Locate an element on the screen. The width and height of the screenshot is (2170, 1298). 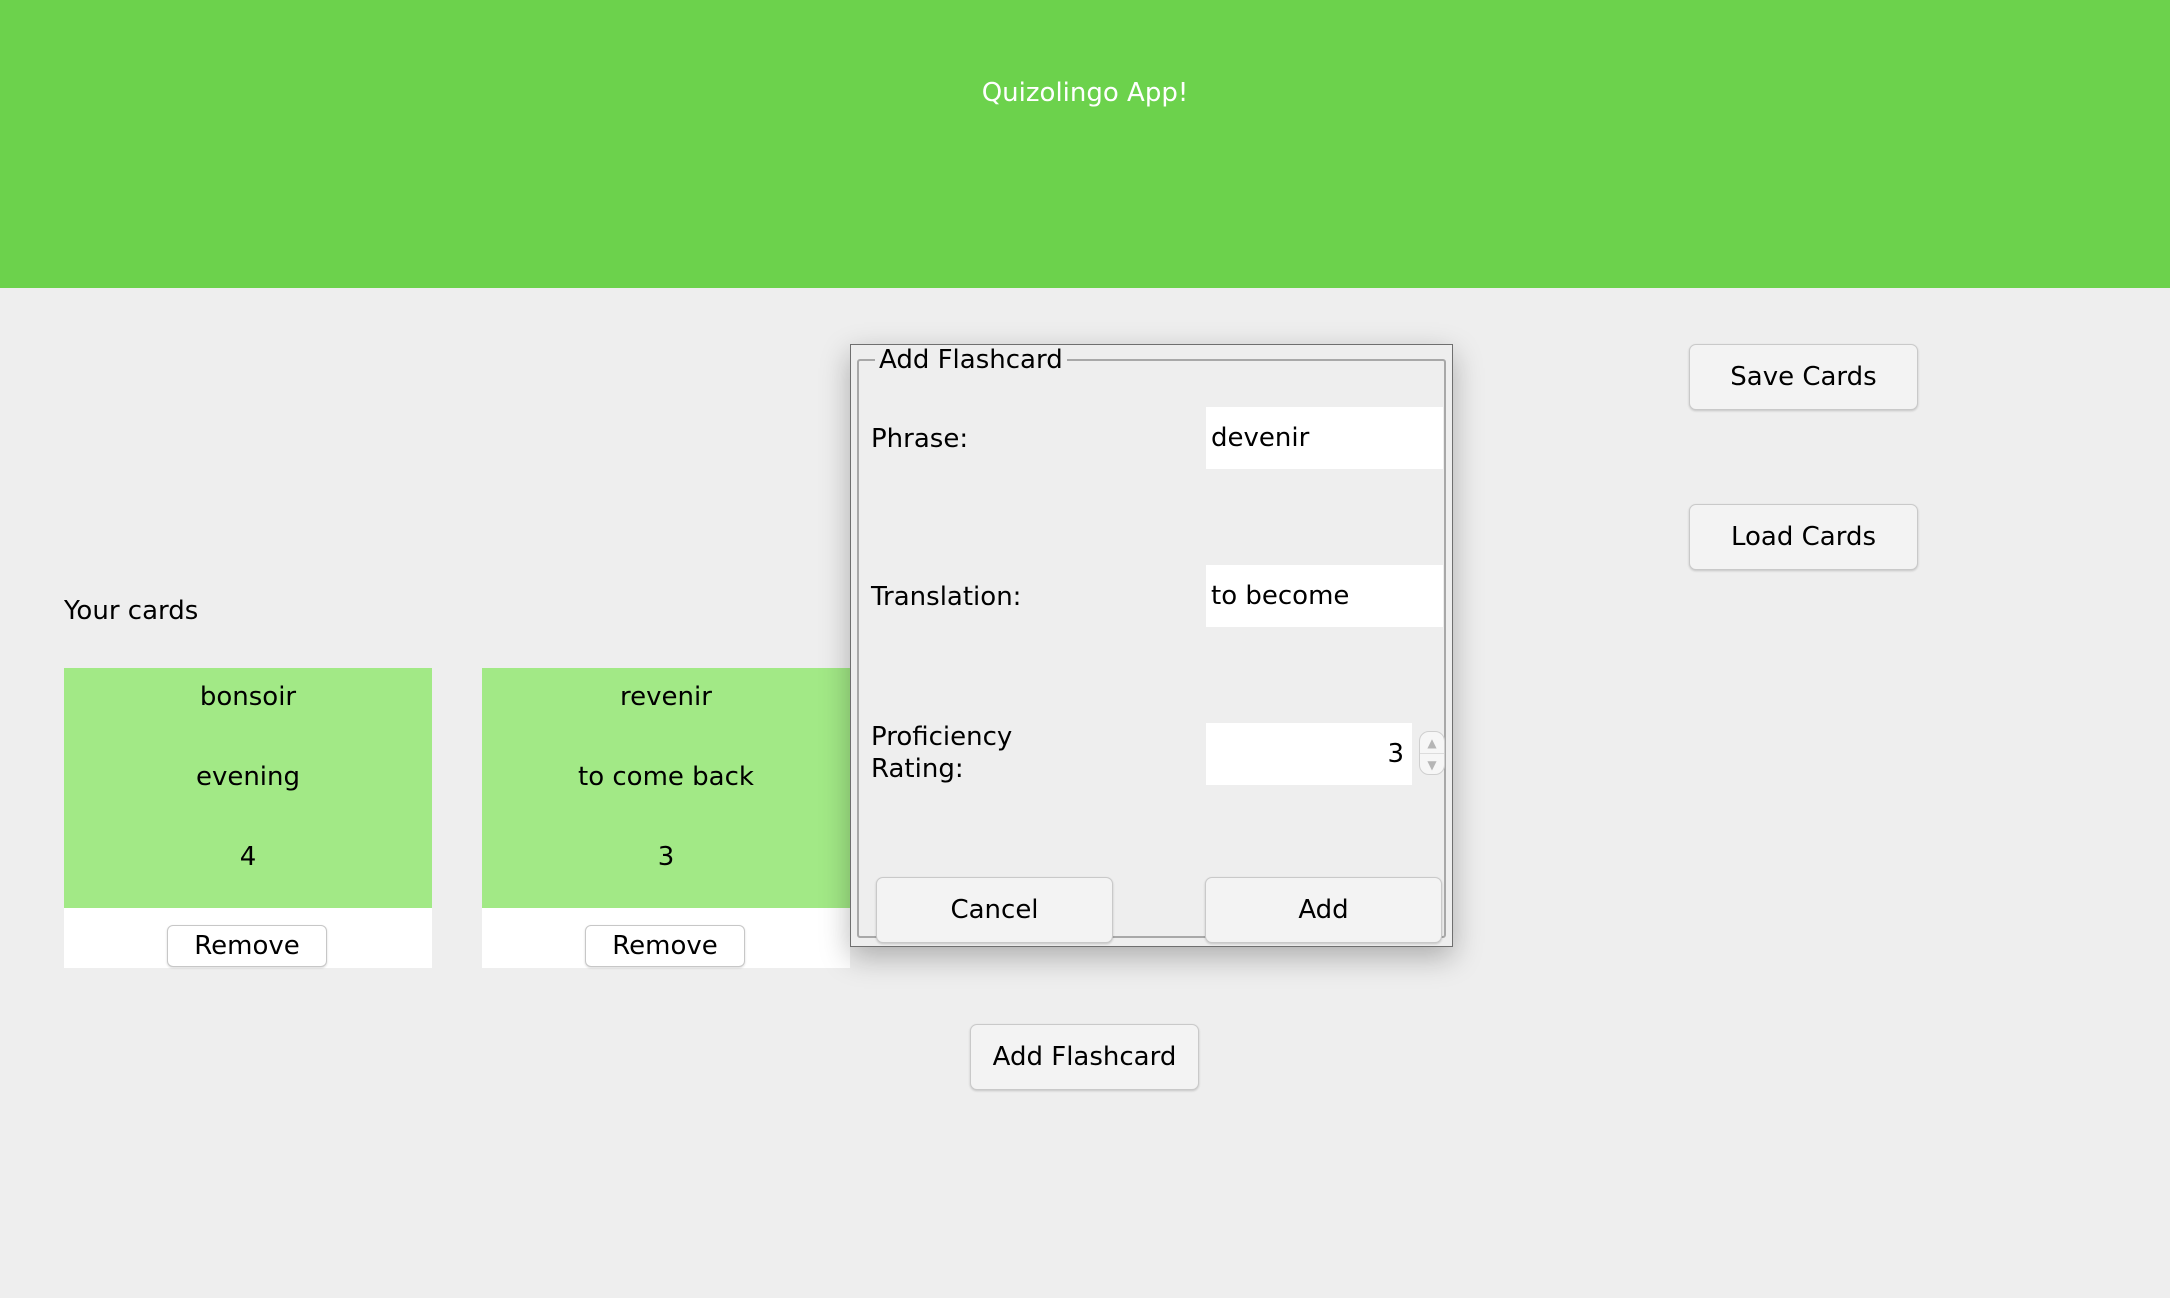
flashcard: bonsoir evening 4 Remove is located at coordinates (248, 818).